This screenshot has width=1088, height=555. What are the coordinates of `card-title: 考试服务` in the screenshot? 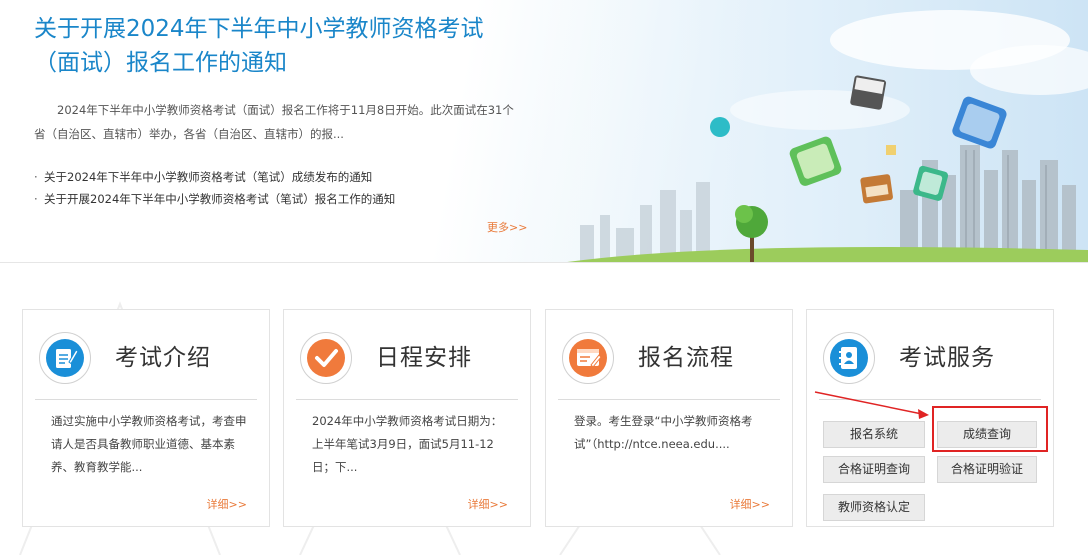 It's located at (947, 358).